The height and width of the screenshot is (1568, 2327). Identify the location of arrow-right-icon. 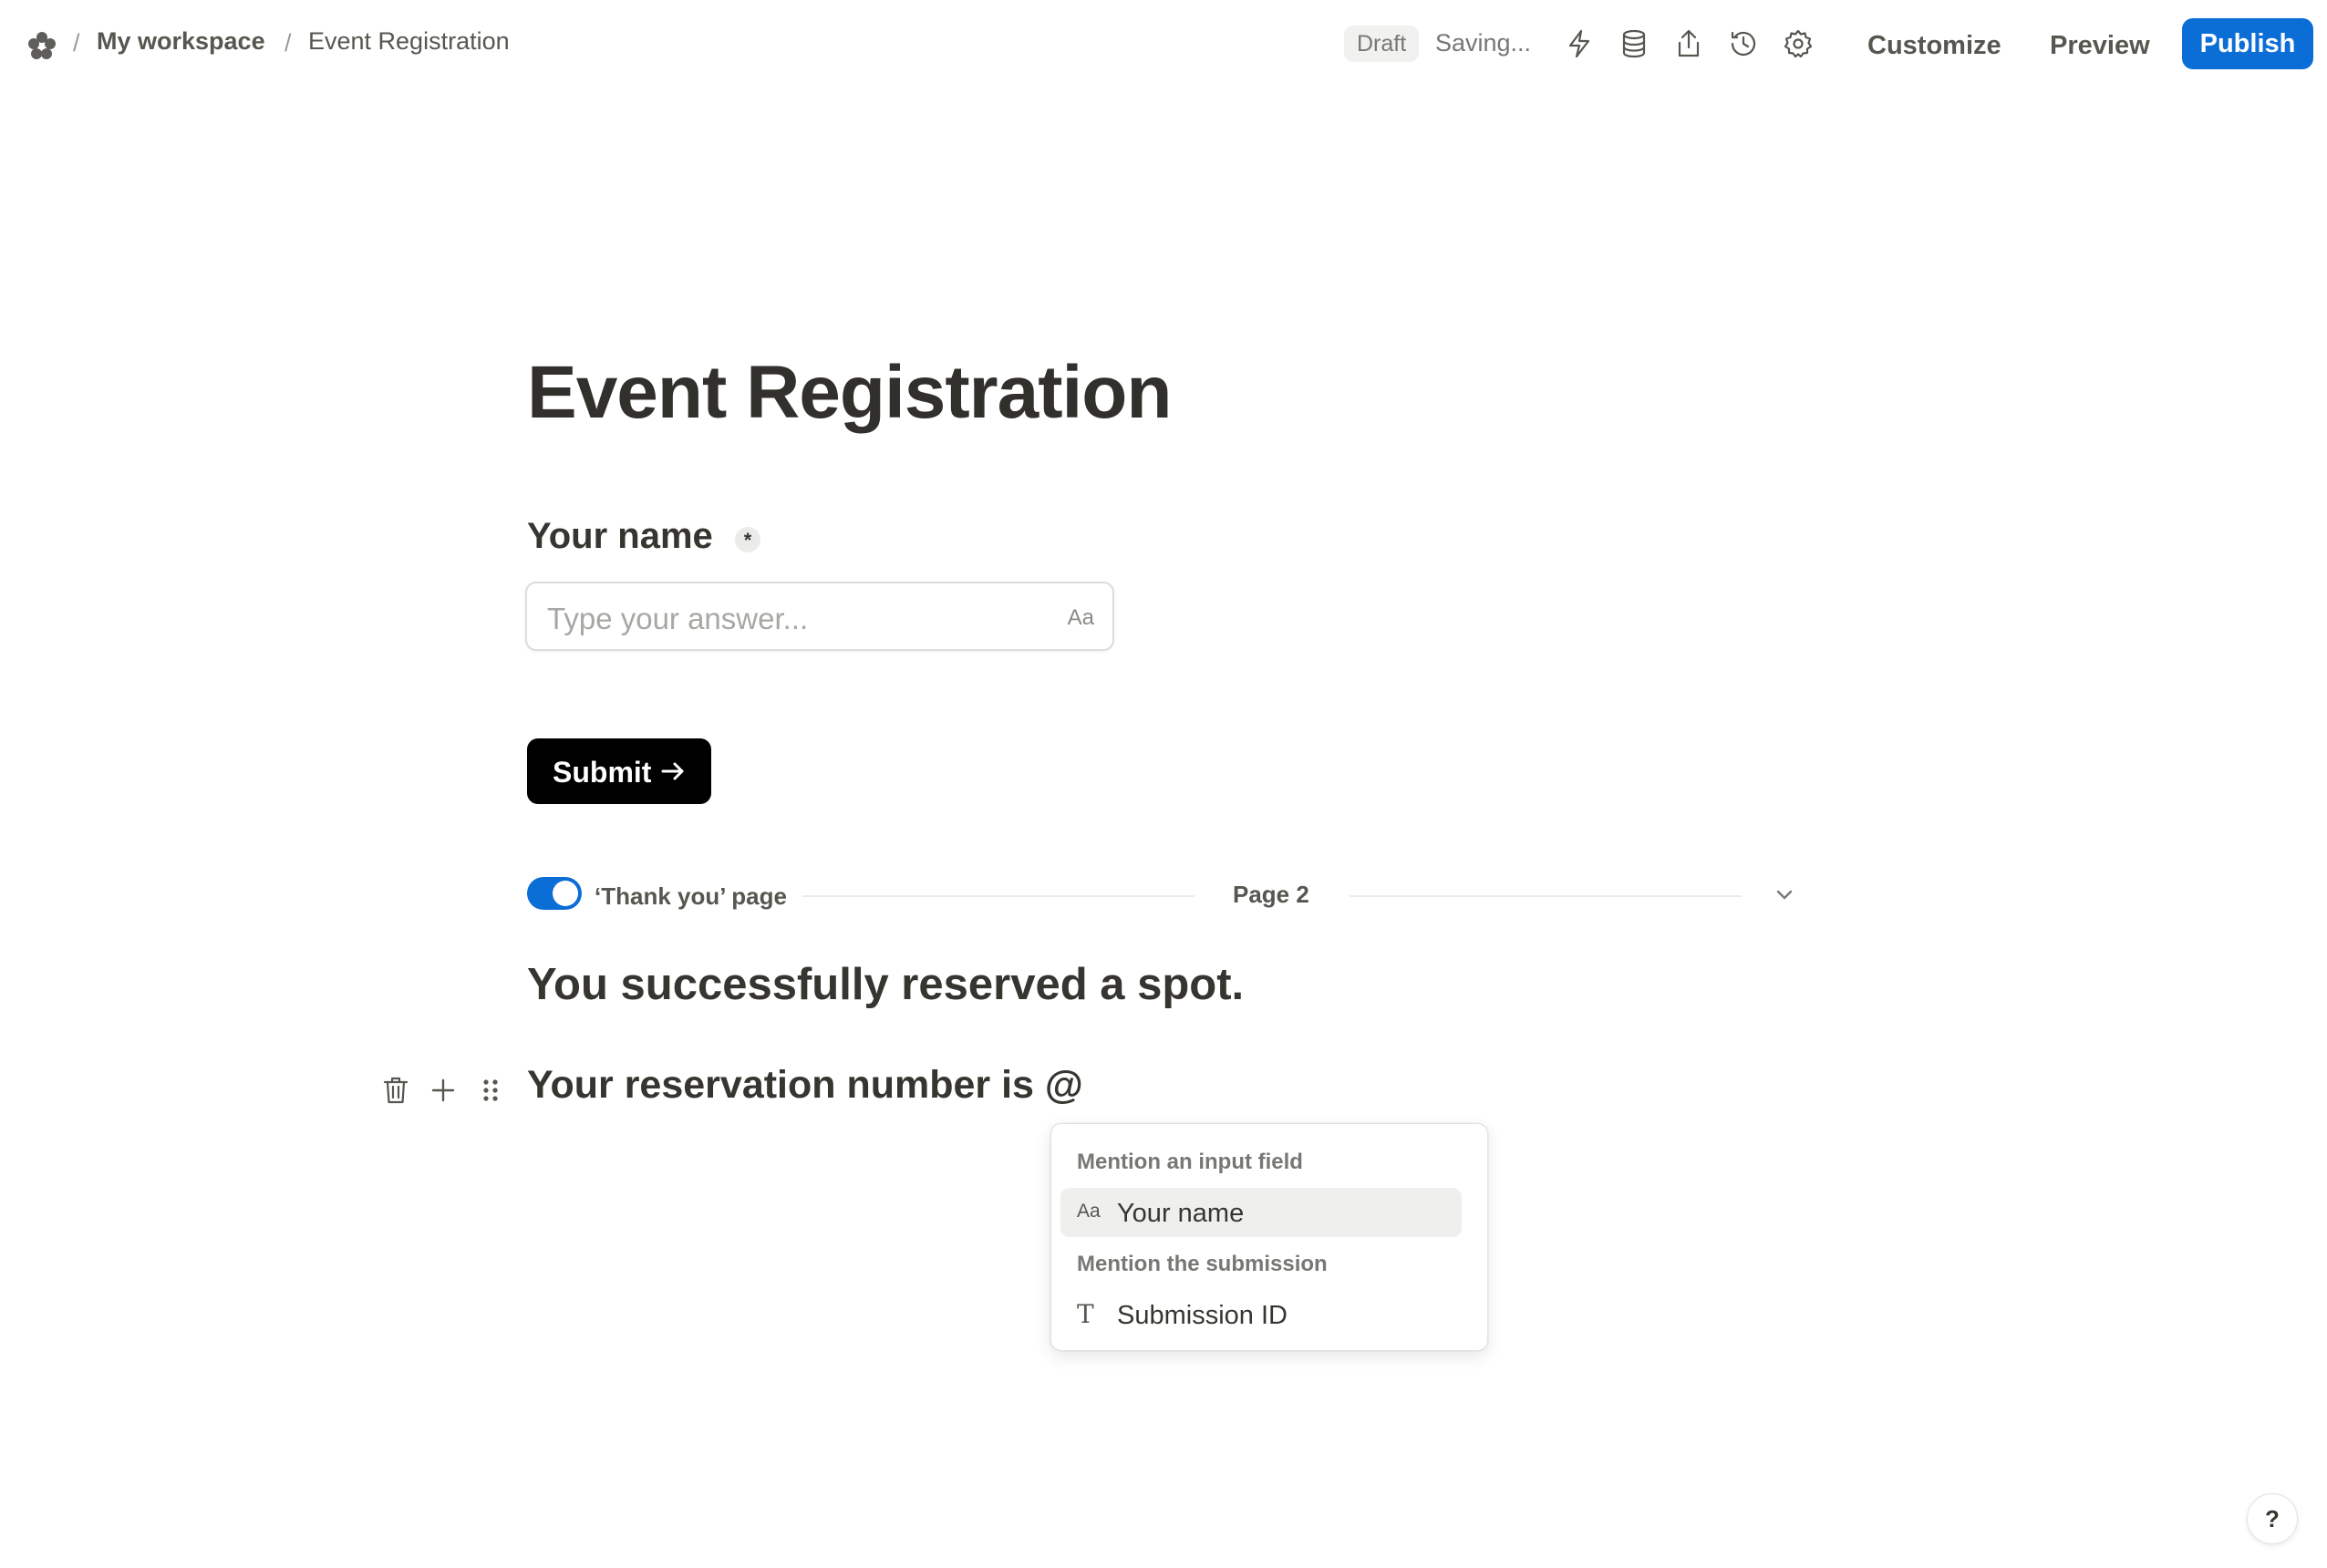
(672, 771).